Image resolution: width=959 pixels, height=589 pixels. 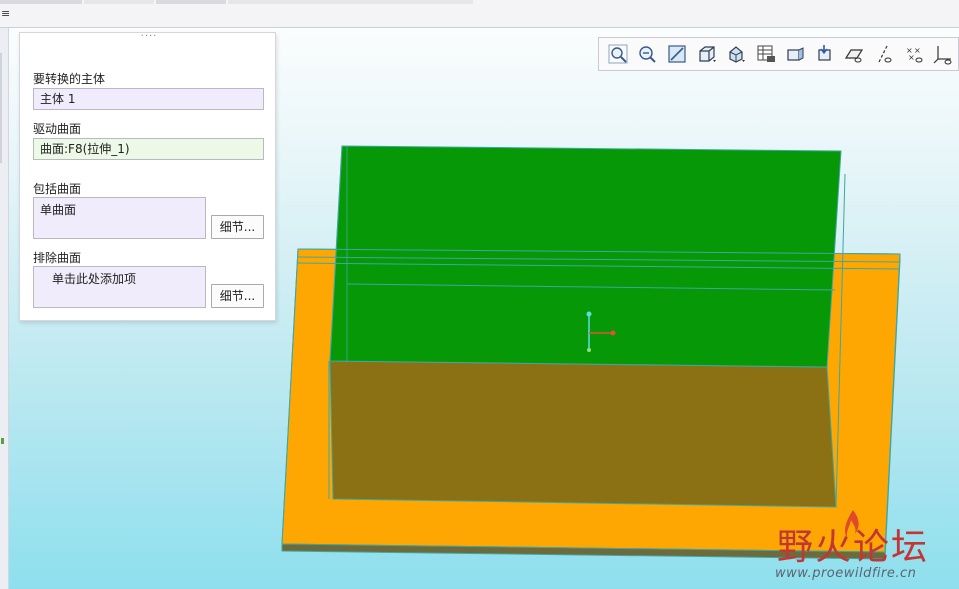 I want to click on plane-display-icon, so click(x=855, y=54).